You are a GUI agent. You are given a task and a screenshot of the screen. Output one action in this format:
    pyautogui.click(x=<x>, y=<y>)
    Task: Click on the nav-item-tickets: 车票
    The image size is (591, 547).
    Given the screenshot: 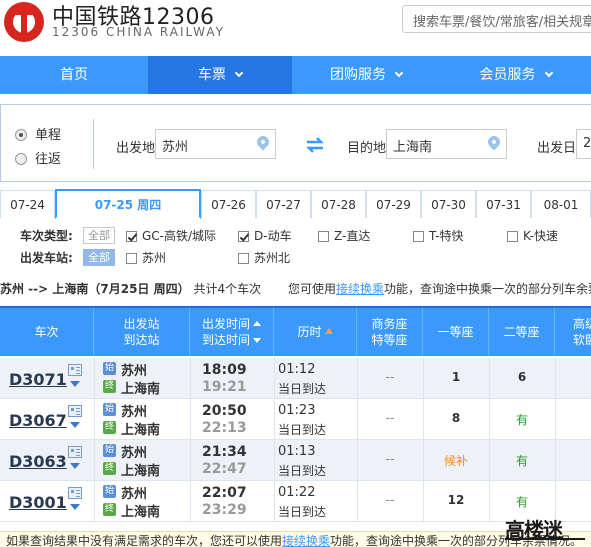 What is the action you would take?
    pyautogui.click(x=220, y=75)
    